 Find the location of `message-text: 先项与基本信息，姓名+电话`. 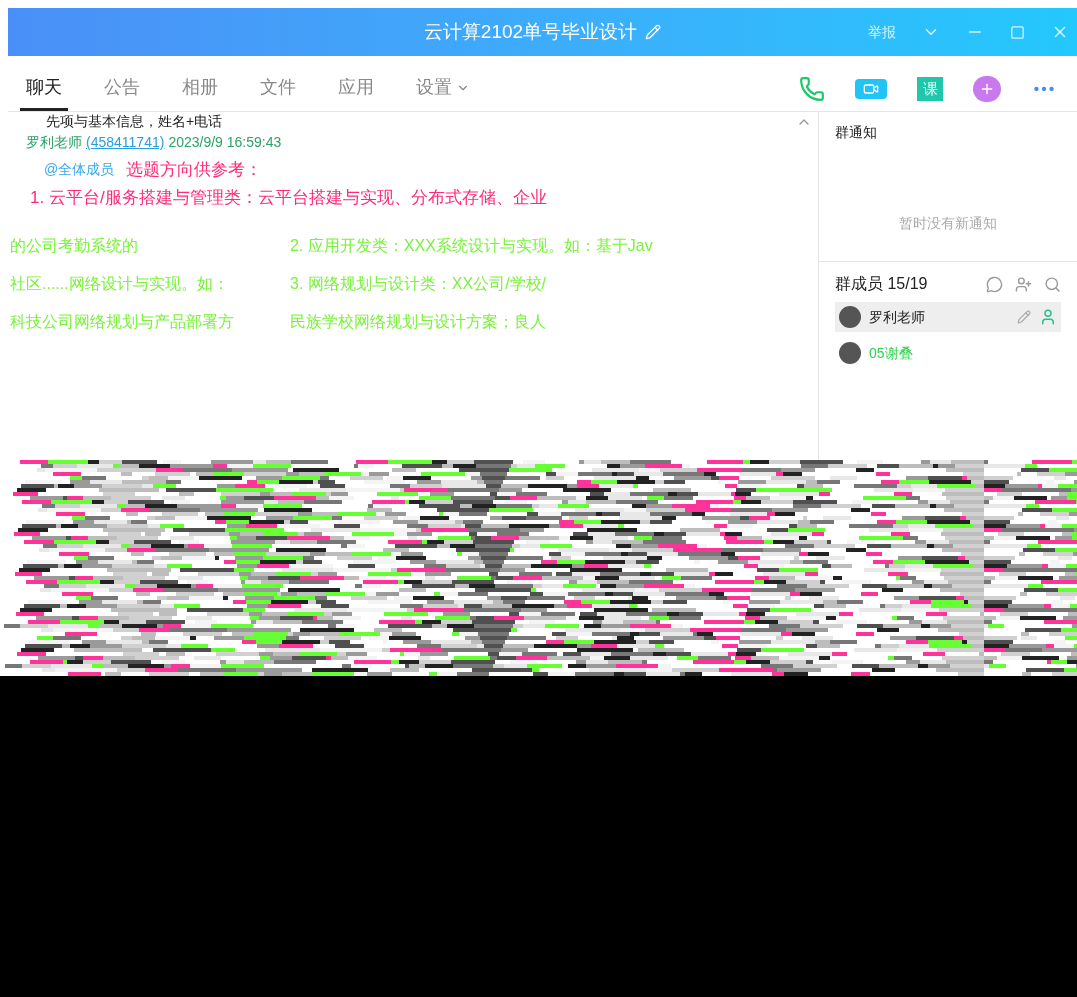

message-text: 先项与基本信息，姓名+电话 is located at coordinates (134, 121).